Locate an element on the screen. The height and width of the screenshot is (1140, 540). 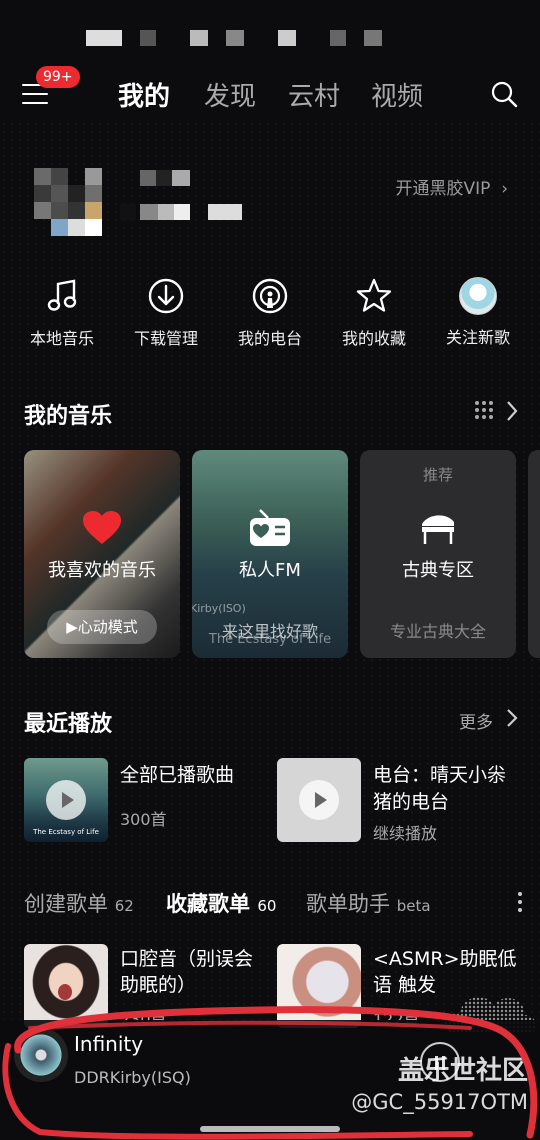
avatar-icon is located at coordinates (478, 296).